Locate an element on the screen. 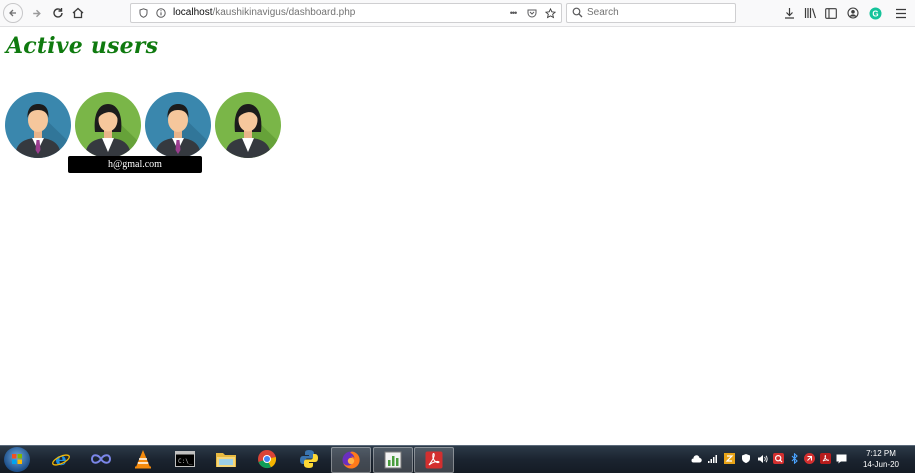 The height and width of the screenshot is (476, 915). info-icon is located at coordinates (161, 13).